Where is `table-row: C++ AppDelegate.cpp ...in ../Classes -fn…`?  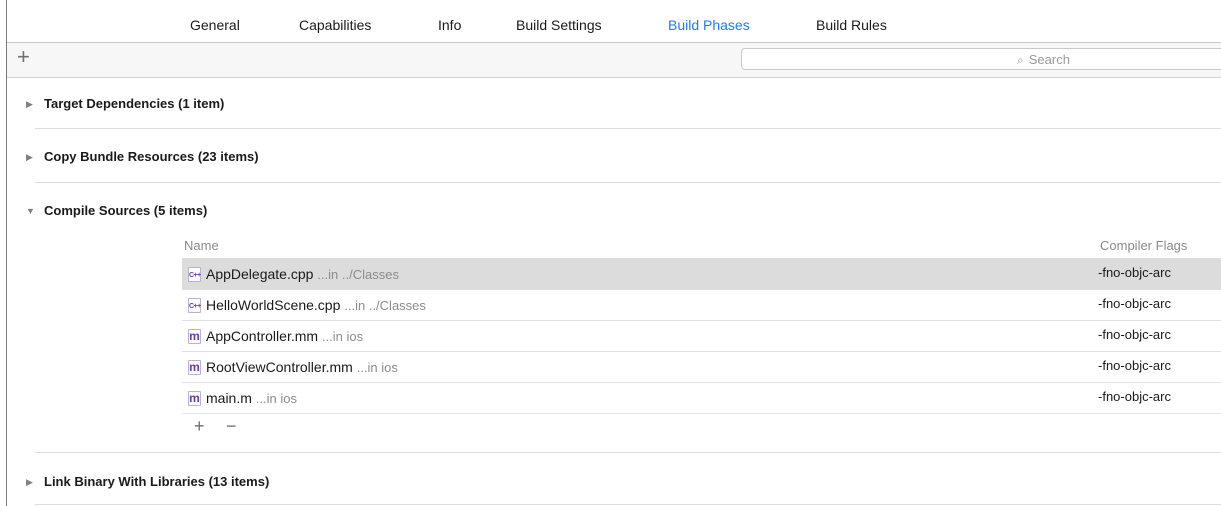 table-row: C++ AppDelegate.cpp ...in ../Classes -fn… is located at coordinates (701, 274).